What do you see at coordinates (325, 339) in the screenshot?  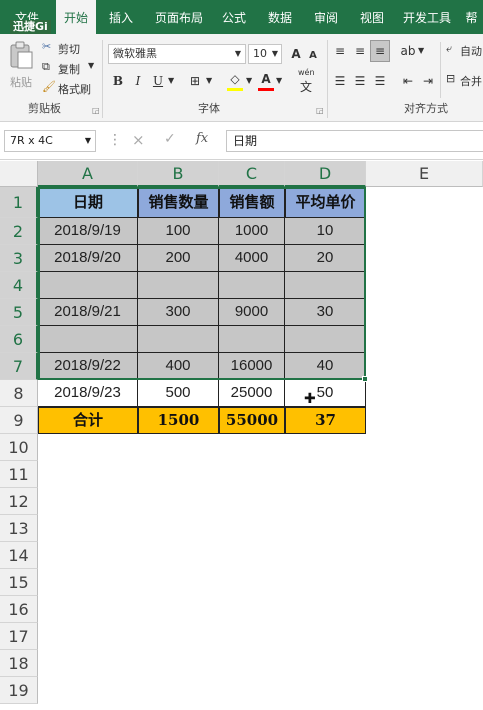 I see `cell-d6` at bounding box center [325, 339].